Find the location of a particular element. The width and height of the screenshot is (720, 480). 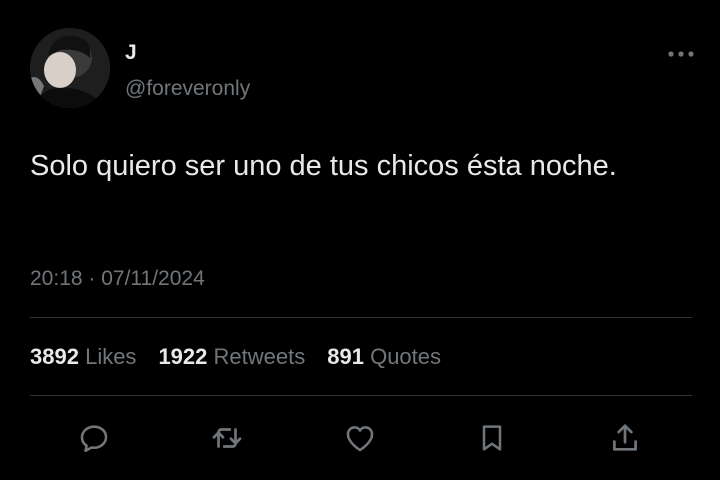

reply-icon is located at coordinates (94, 439).